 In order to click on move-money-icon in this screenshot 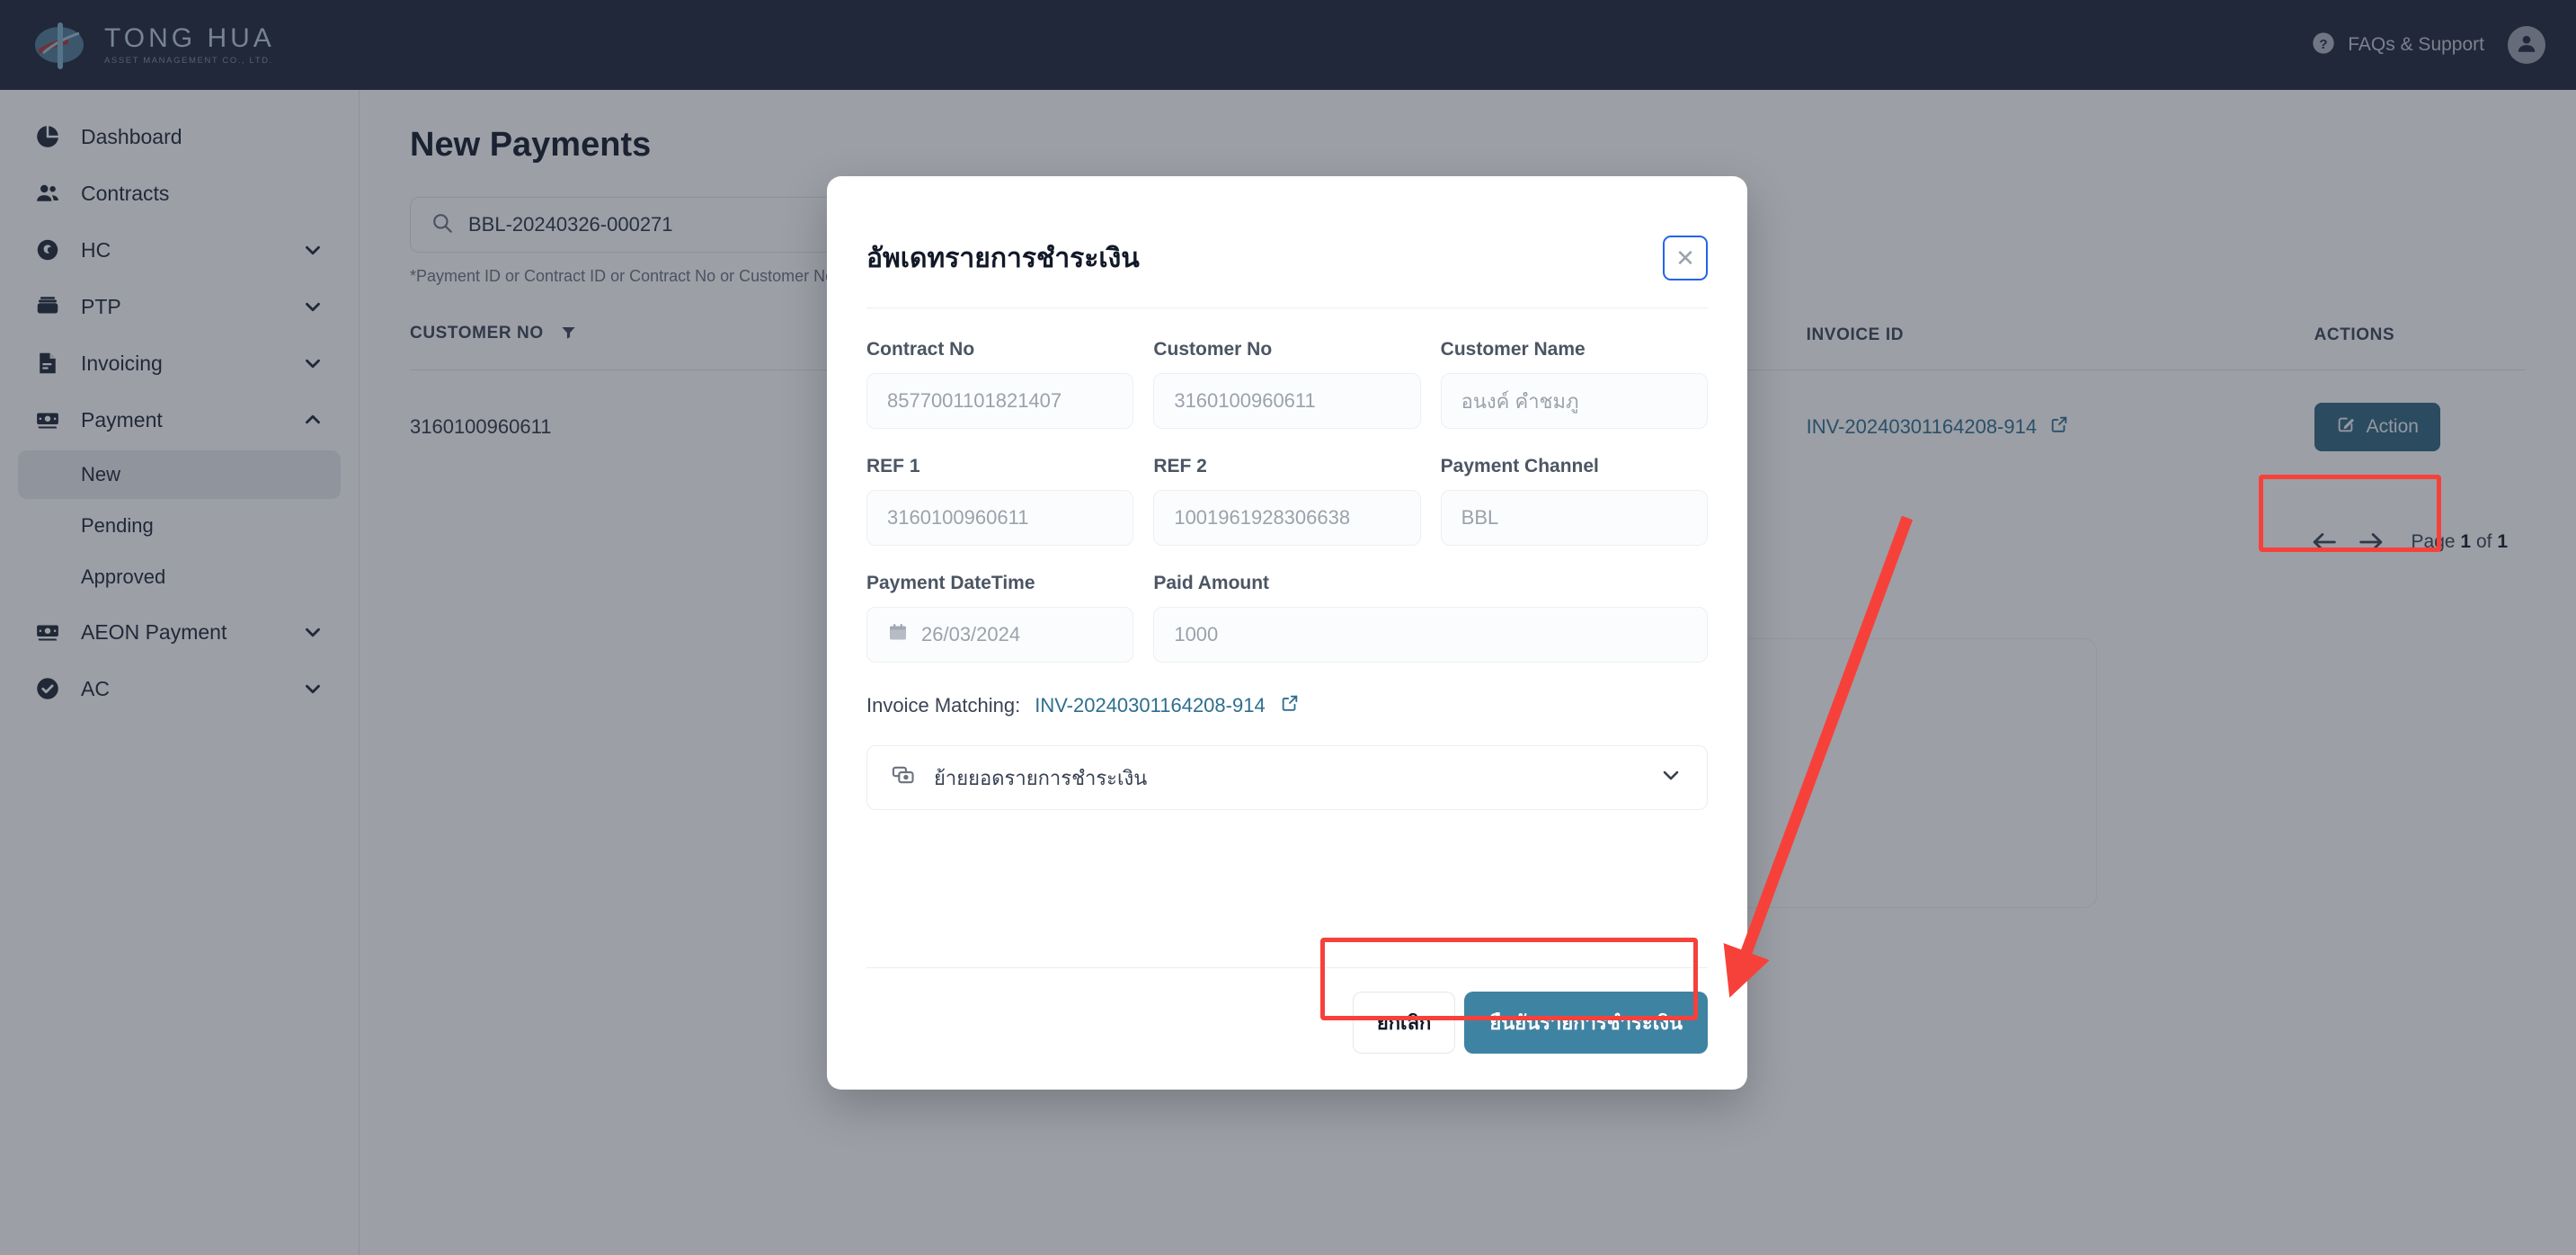, I will do `click(903, 778)`.